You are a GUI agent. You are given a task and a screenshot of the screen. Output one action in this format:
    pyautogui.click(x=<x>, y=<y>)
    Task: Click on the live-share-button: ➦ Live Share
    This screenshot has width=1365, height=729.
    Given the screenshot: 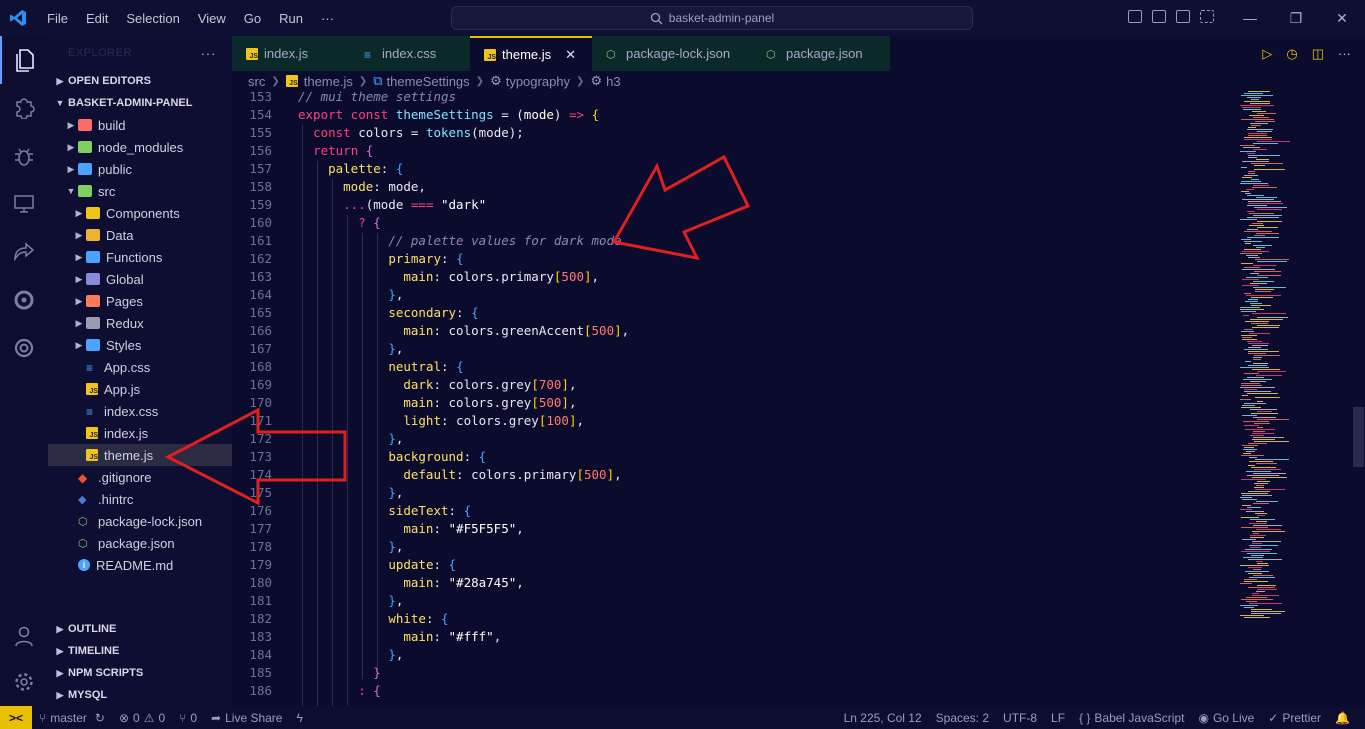 What is the action you would take?
    pyautogui.click(x=246, y=718)
    